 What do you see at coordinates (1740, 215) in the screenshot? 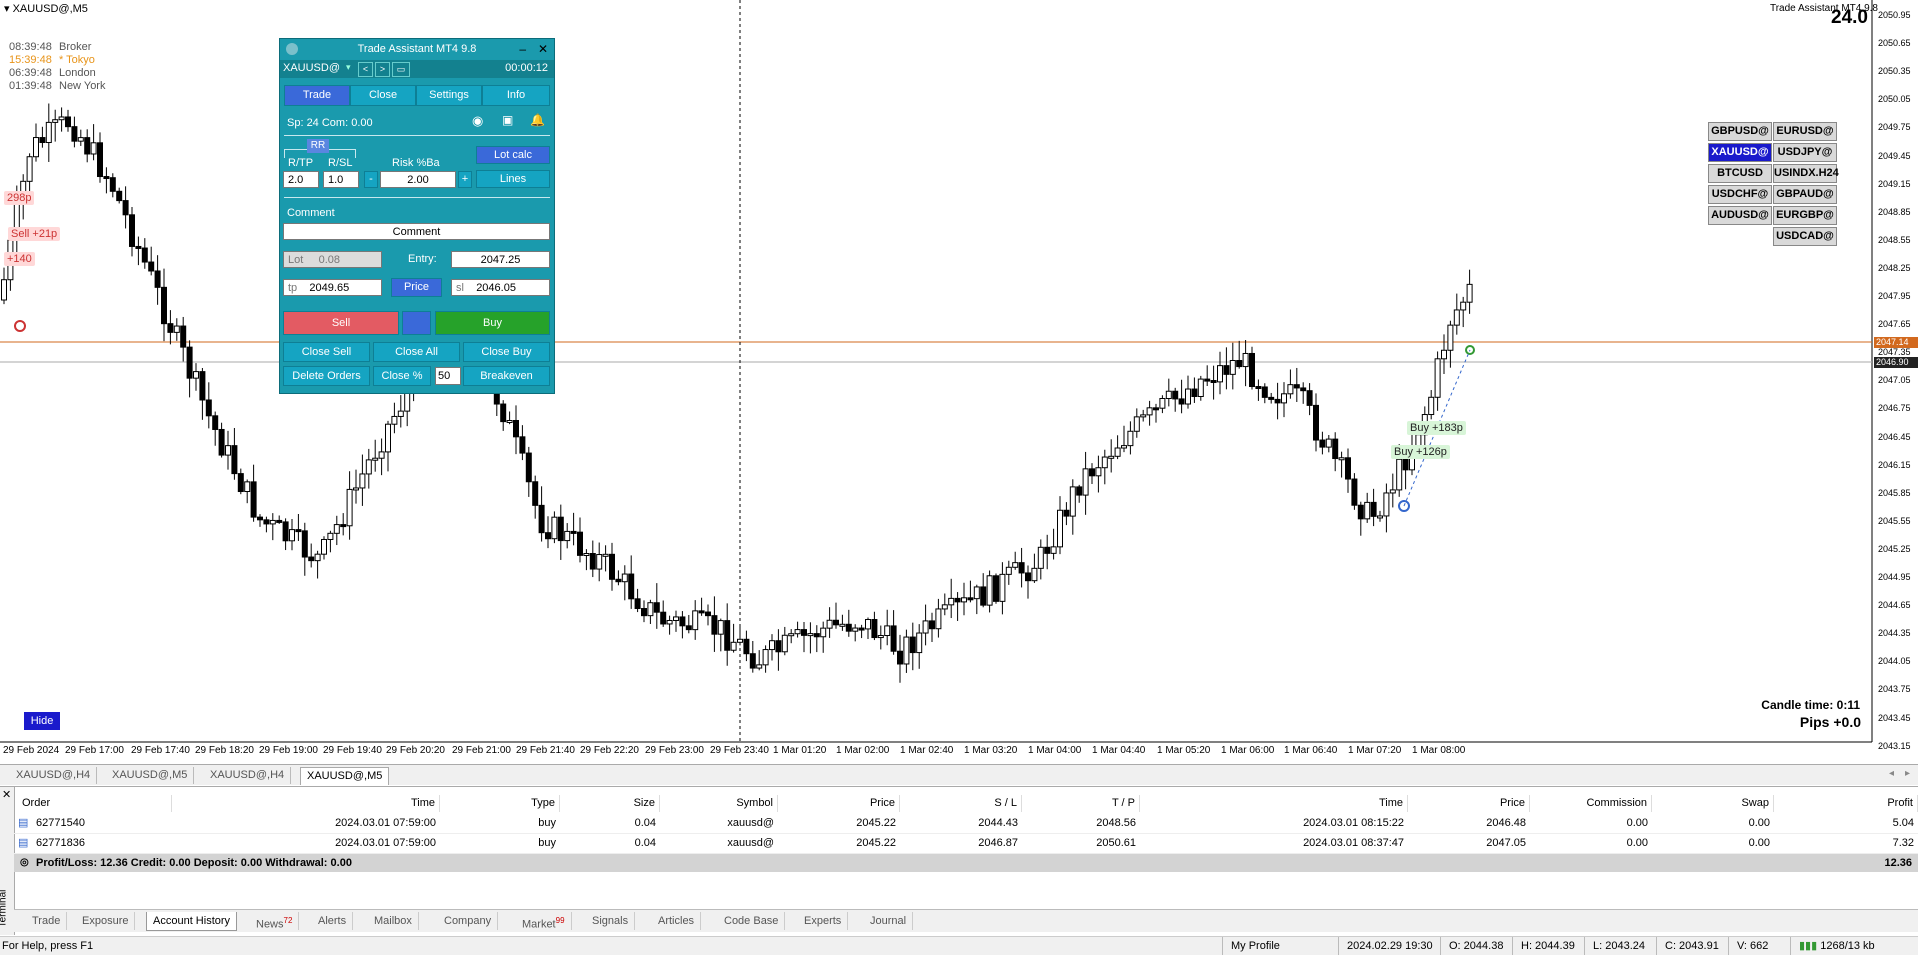
I see `symbol-button-audusd: AUDUSD@` at bounding box center [1740, 215].